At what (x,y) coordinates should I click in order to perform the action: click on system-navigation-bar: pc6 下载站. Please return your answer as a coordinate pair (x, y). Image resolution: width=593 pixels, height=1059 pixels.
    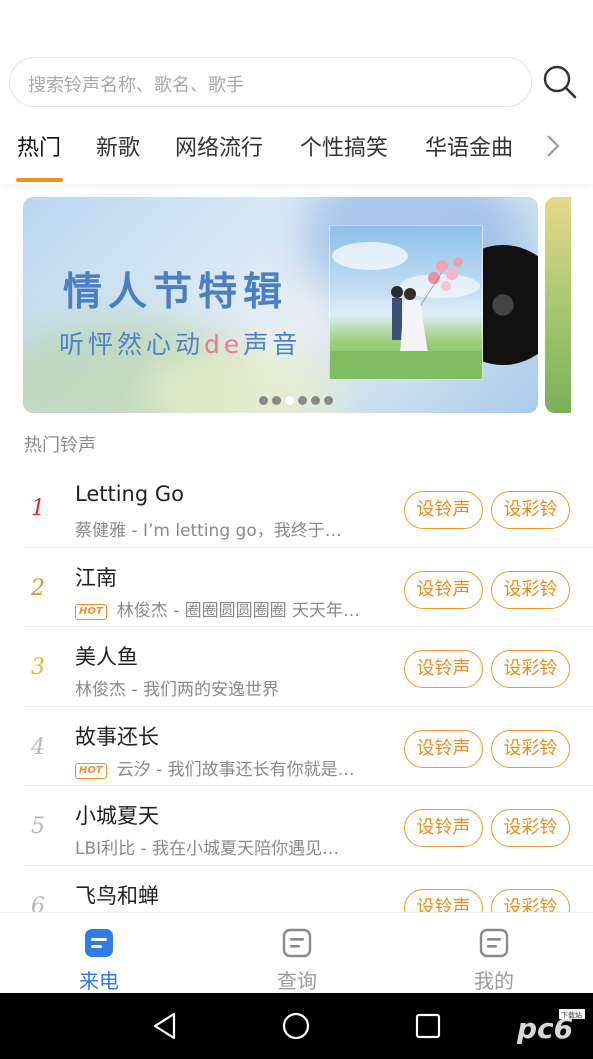
    Looking at the image, I should click on (296, 1026).